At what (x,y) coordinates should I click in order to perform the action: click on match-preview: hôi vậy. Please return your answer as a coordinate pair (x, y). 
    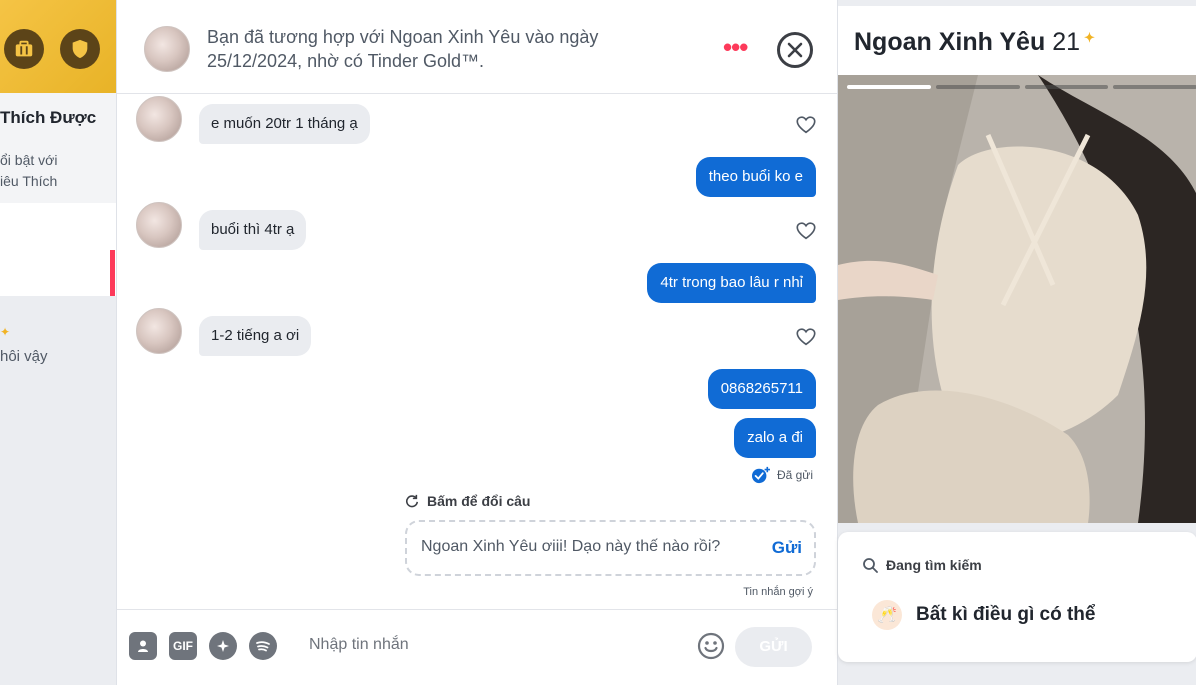
    Looking at the image, I should click on (24, 356).